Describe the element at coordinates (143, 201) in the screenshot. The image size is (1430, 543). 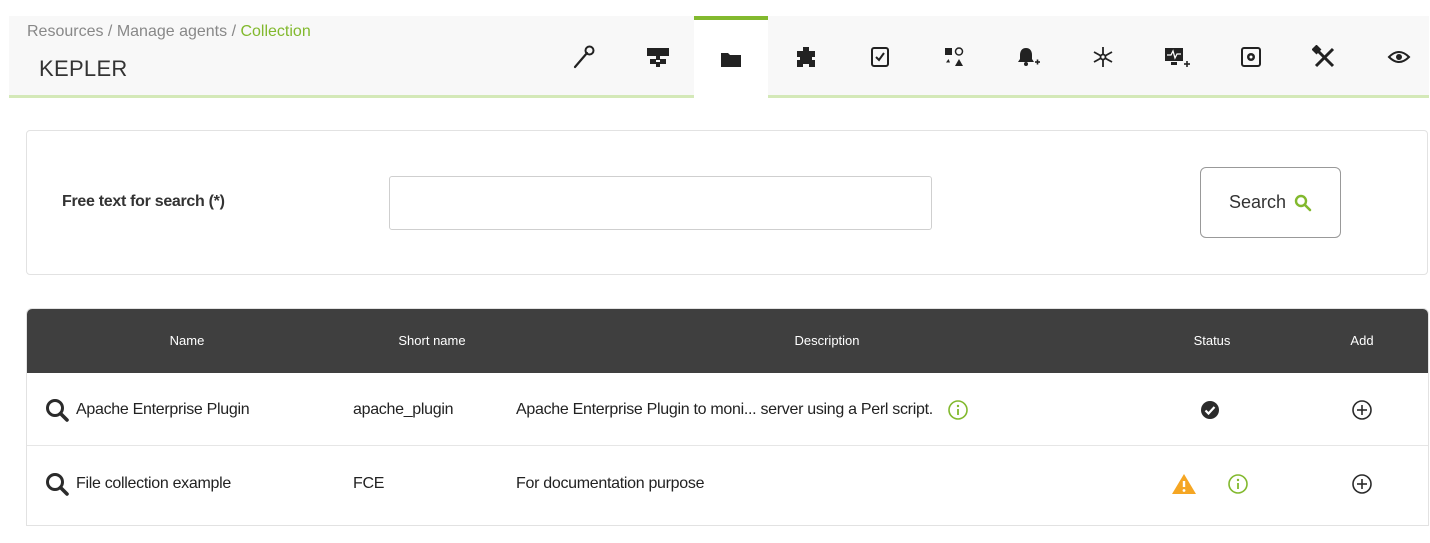
I see `search-label: Free text for search (*)` at that location.